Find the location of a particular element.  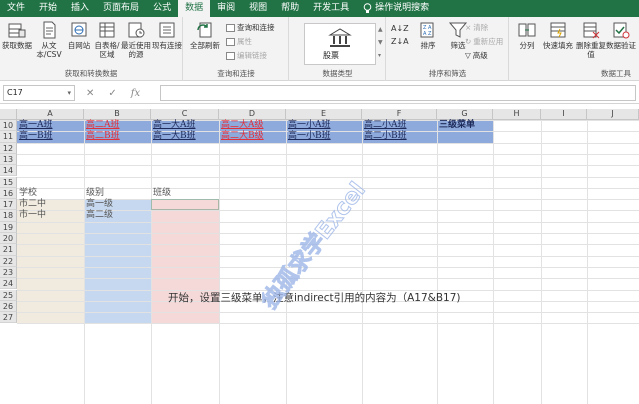

existing-connections-button: 现有连接 is located at coordinates (167, 35).